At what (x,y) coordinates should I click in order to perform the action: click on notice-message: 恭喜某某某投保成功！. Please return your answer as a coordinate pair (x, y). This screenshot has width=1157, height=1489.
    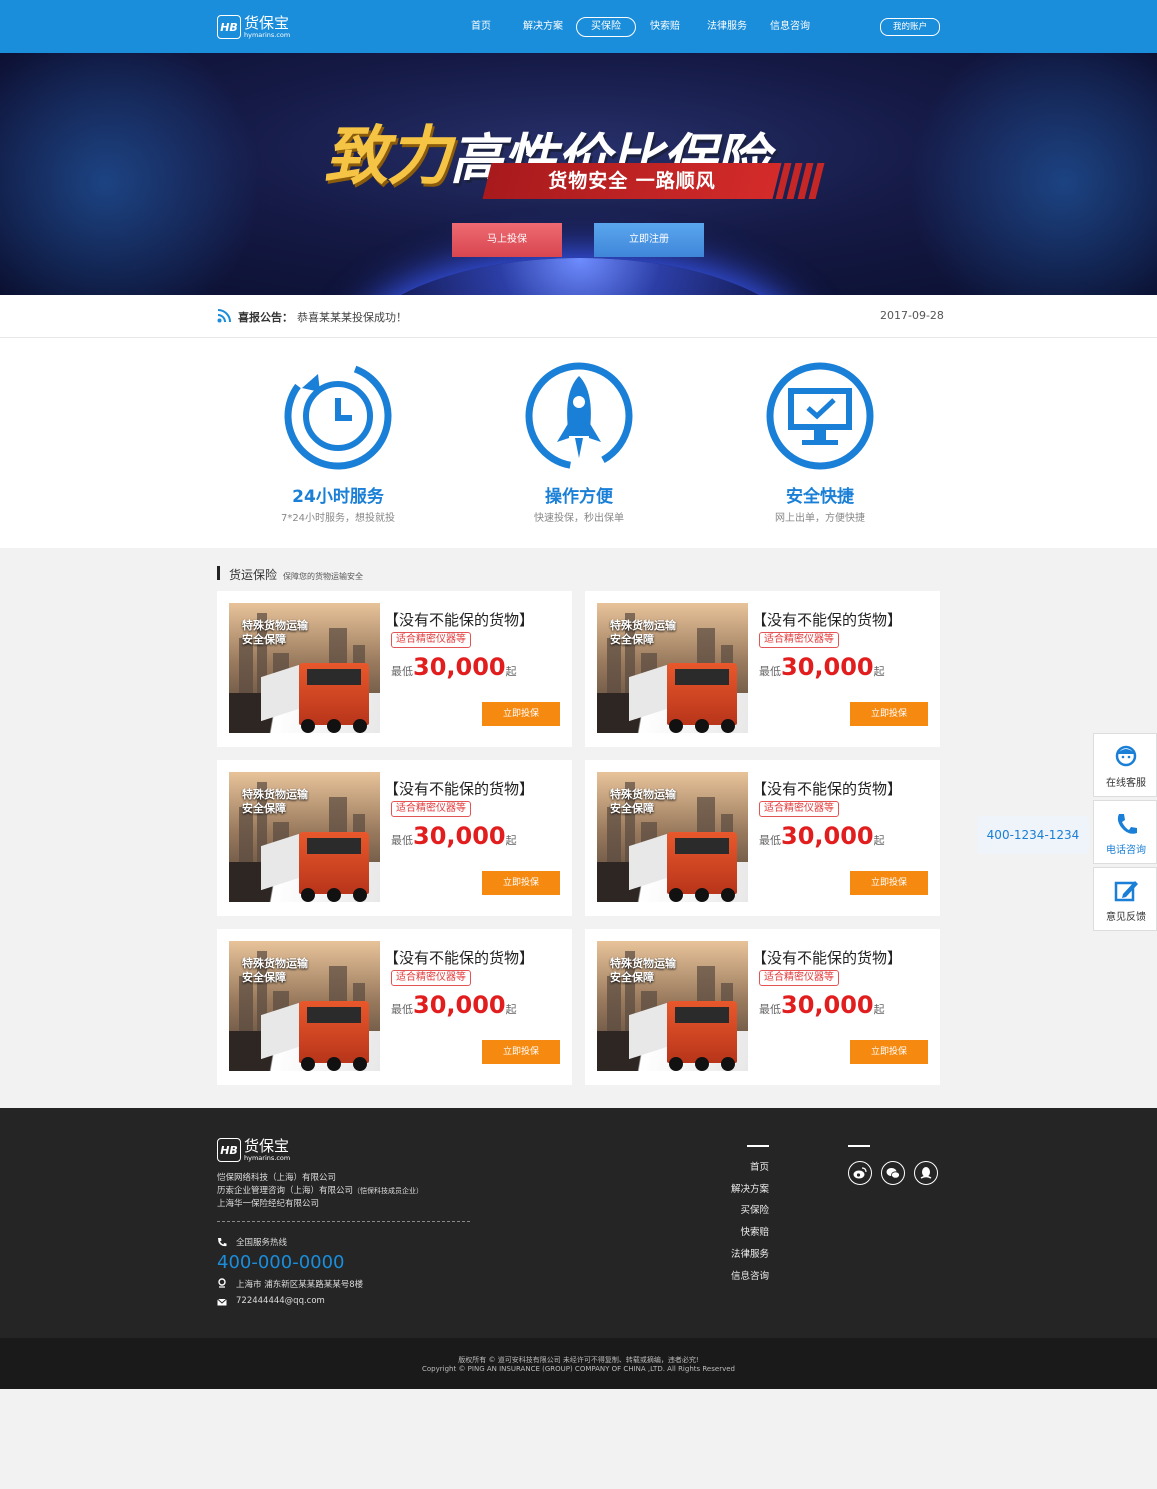
    Looking at the image, I should click on (352, 317).